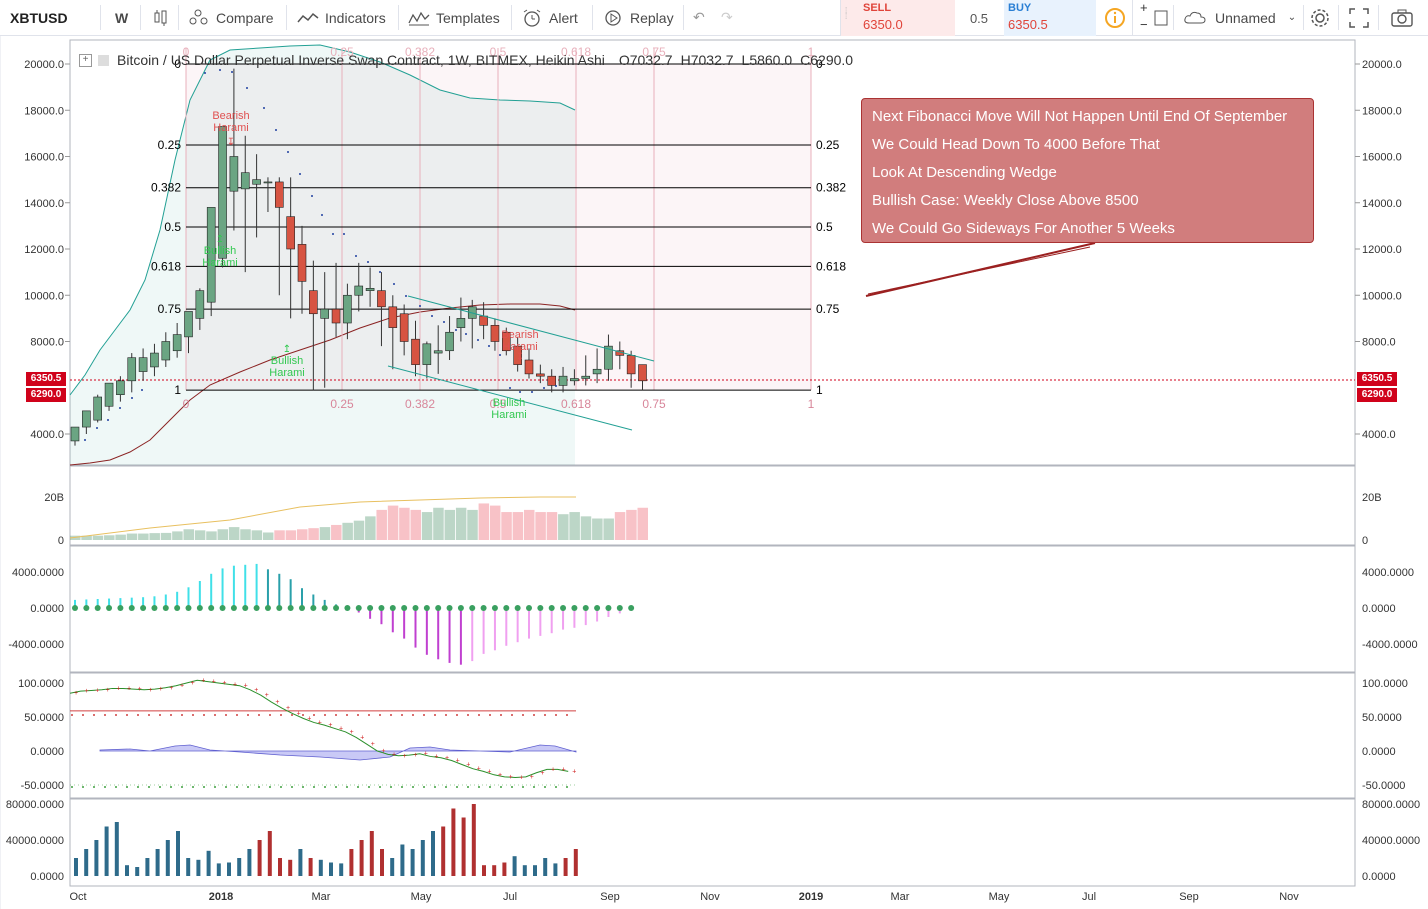  I want to click on indicators-button: Indicators, so click(341, 17).